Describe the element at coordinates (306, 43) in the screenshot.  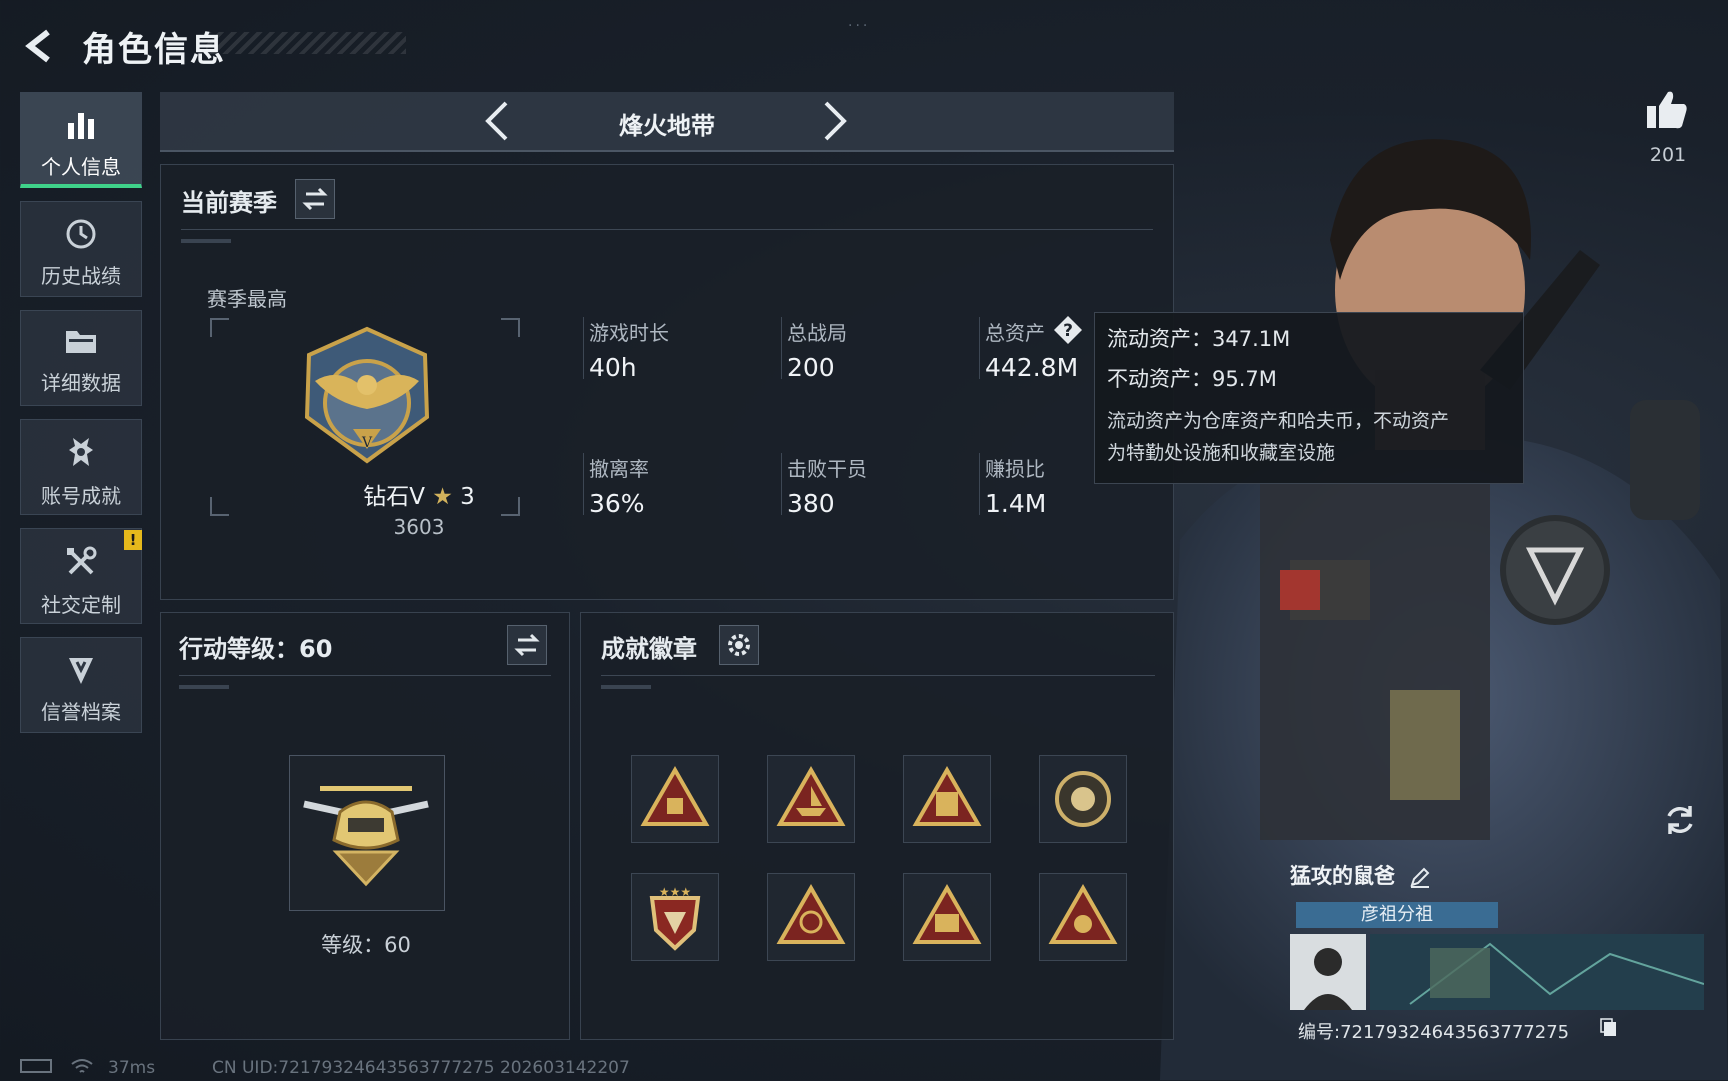
I see `title-decoration` at that location.